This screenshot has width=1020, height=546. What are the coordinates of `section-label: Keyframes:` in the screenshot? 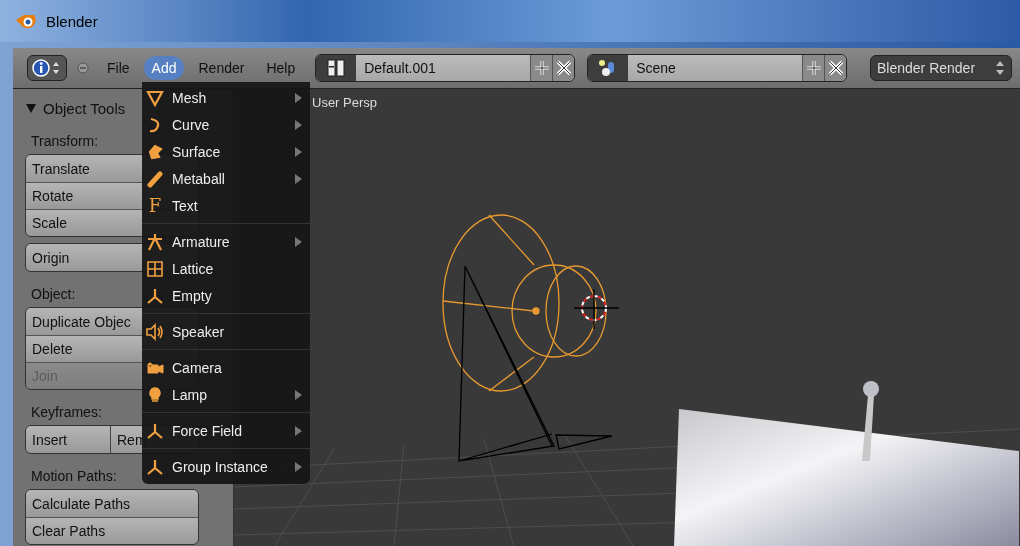 It's located at (66, 412).